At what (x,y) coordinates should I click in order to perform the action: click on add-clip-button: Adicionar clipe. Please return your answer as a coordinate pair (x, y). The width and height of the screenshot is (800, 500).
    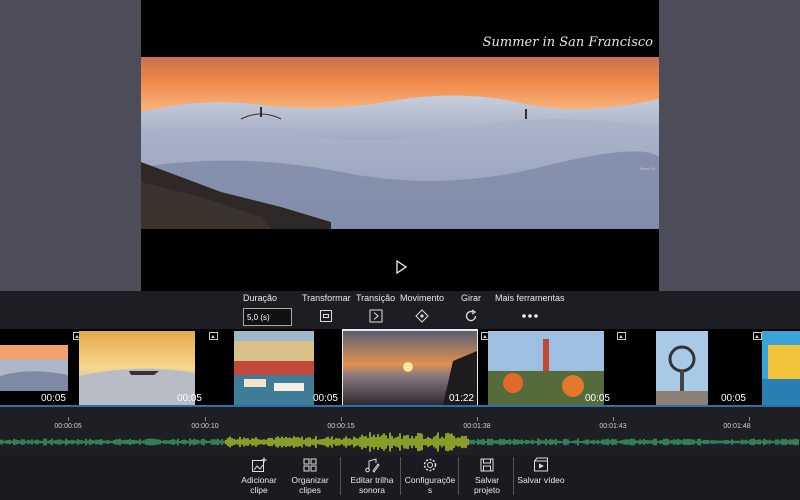
    Looking at the image, I should click on (259, 475).